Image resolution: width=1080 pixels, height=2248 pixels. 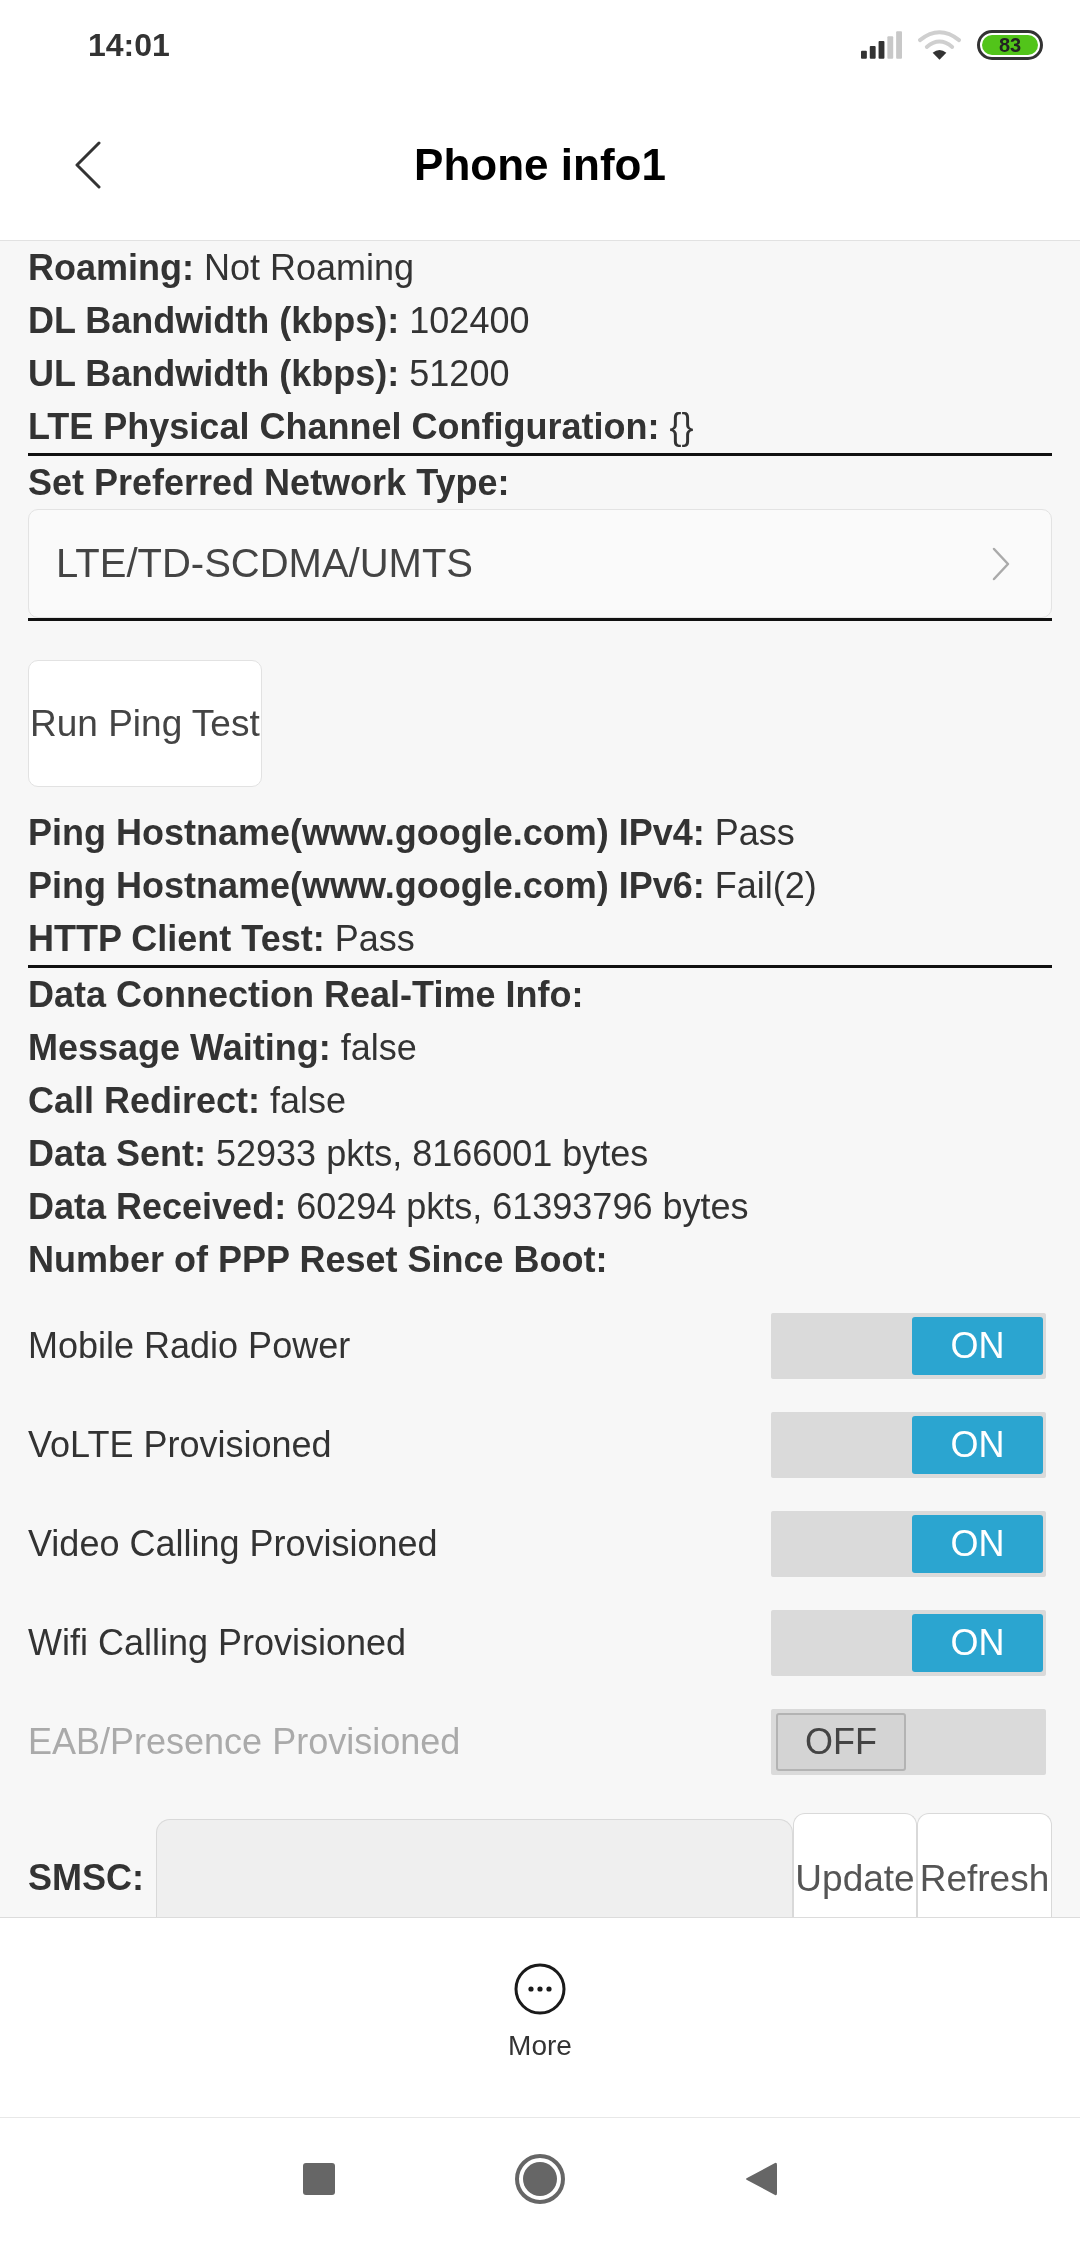 I want to click on info-line: HTTP Client Test: Pass, so click(x=222, y=939).